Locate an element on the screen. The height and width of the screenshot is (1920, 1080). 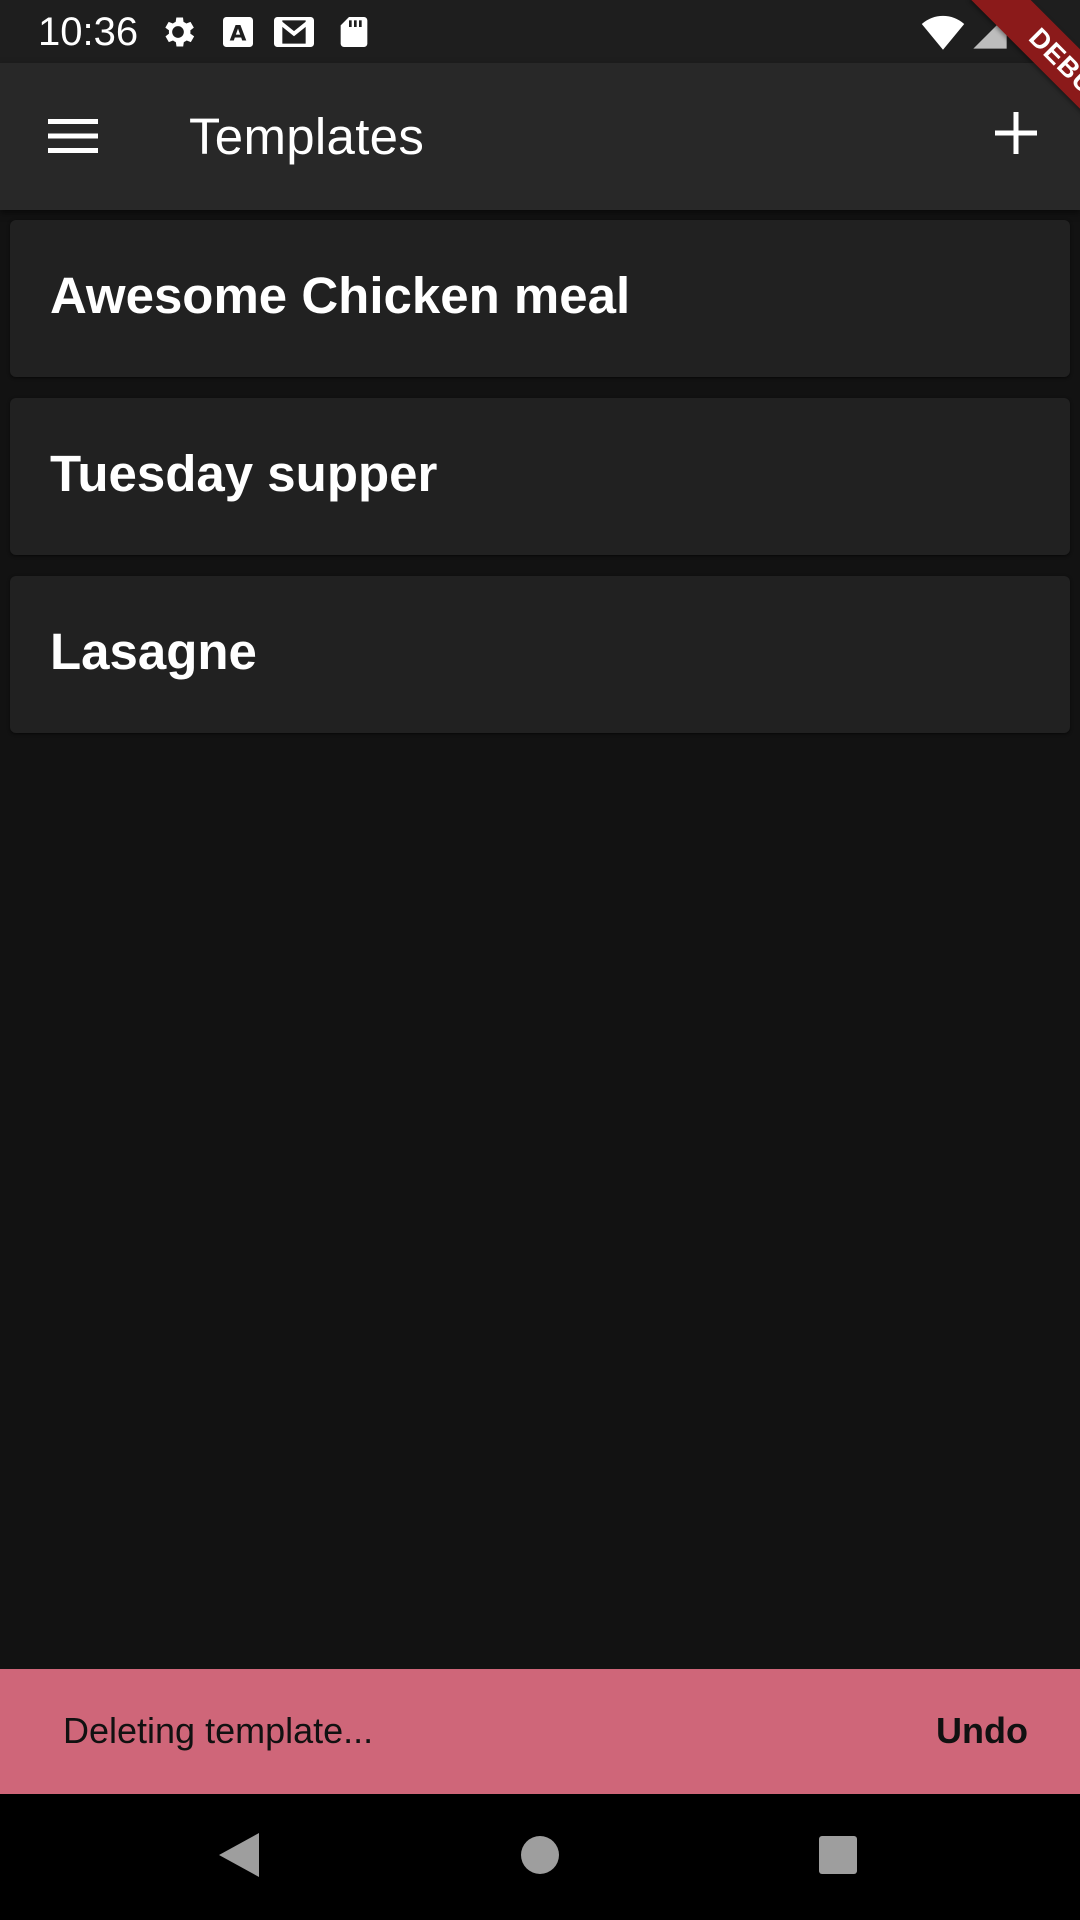
battery-icon is located at coordinates (1032, 32).